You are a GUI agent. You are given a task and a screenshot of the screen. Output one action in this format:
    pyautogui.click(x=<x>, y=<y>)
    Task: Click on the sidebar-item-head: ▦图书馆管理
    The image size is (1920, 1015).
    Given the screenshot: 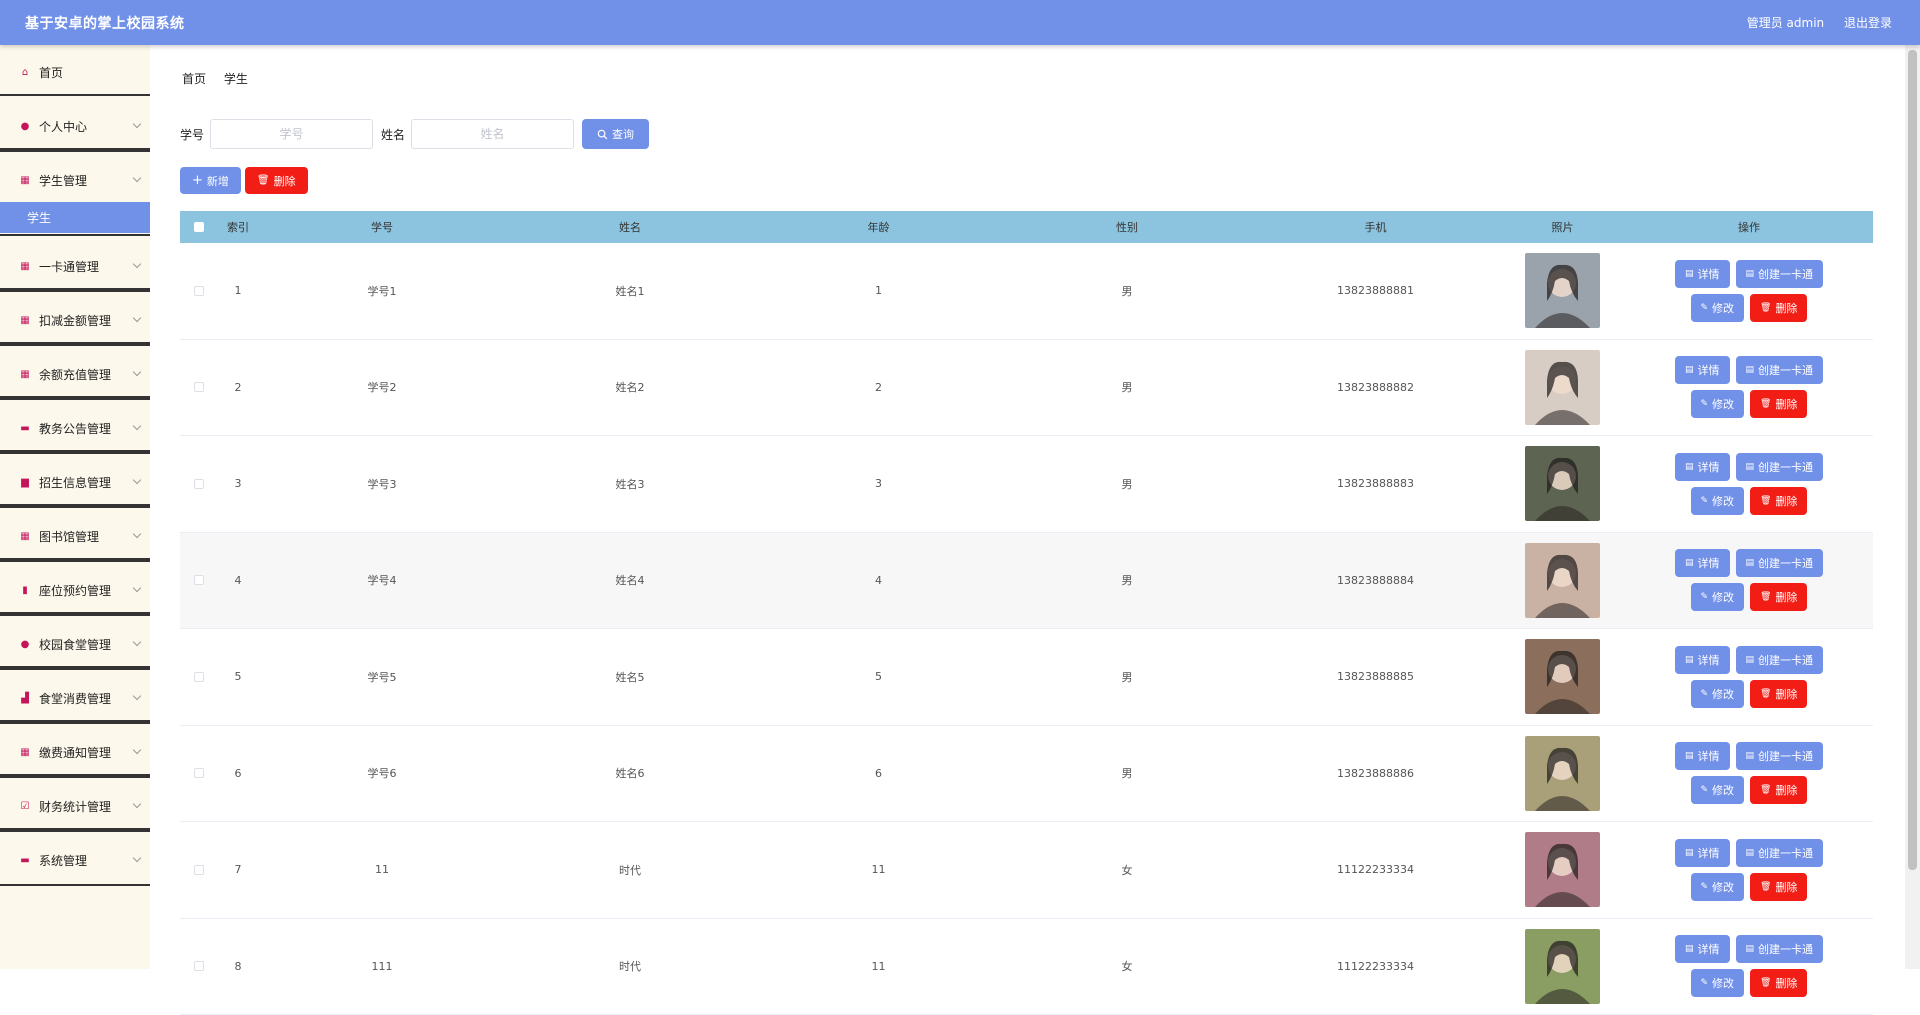 What is the action you would take?
    pyautogui.click(x=75, y=536)
    